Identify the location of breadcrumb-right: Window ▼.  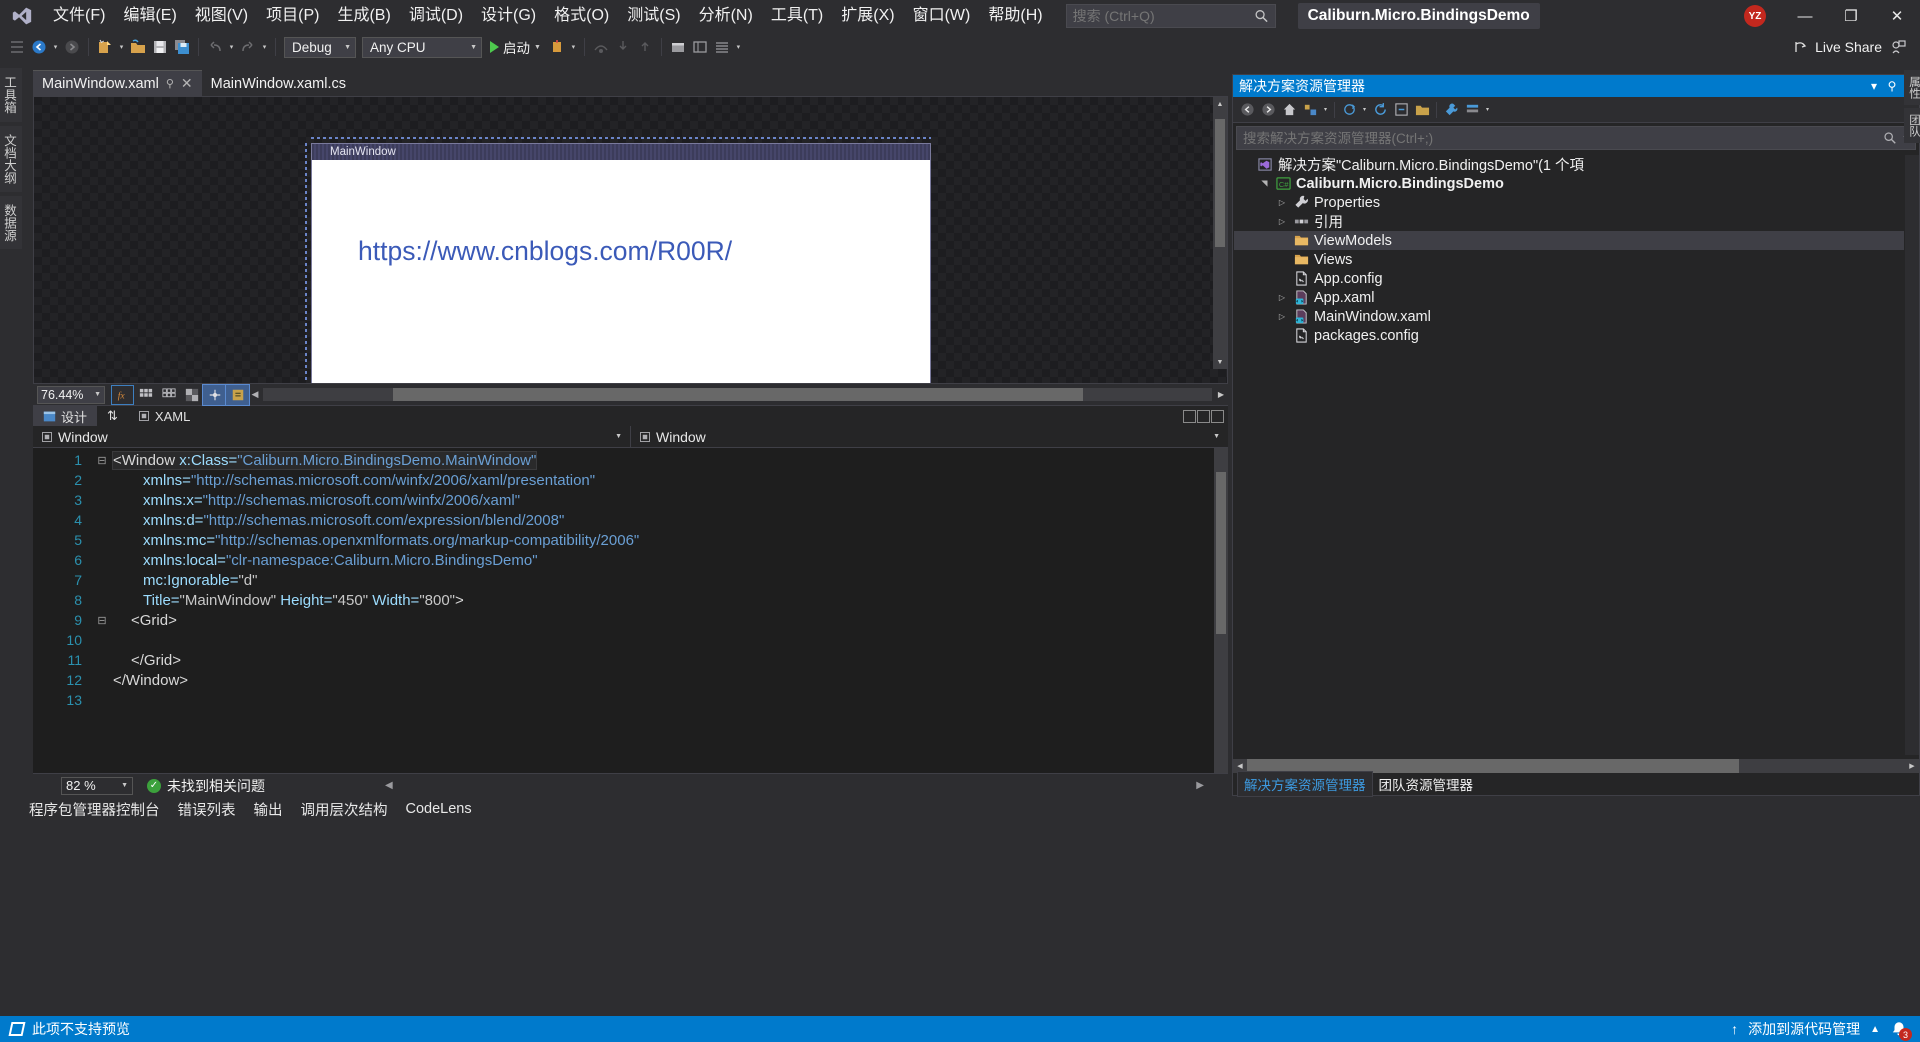
(929, 436).